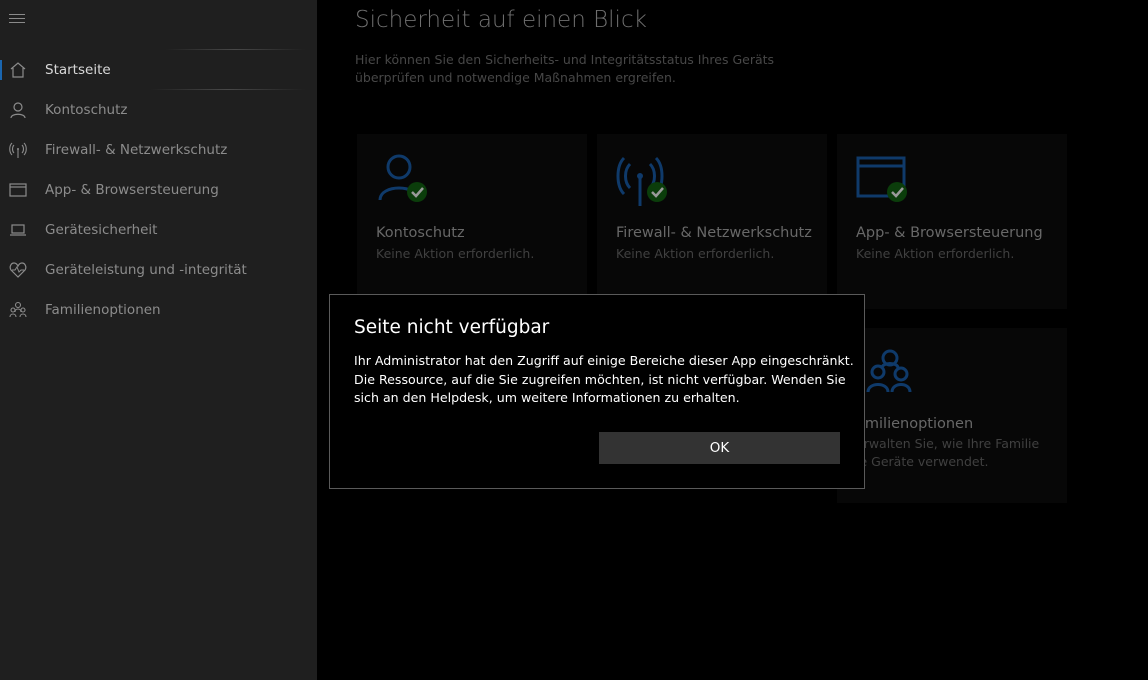 Image resolution: width=1148 pixels, height=680 pixels. What do you see at coordinates (18, 150) in the screenshot?
I see `antenna-icon` at bounding box center [18, 150].